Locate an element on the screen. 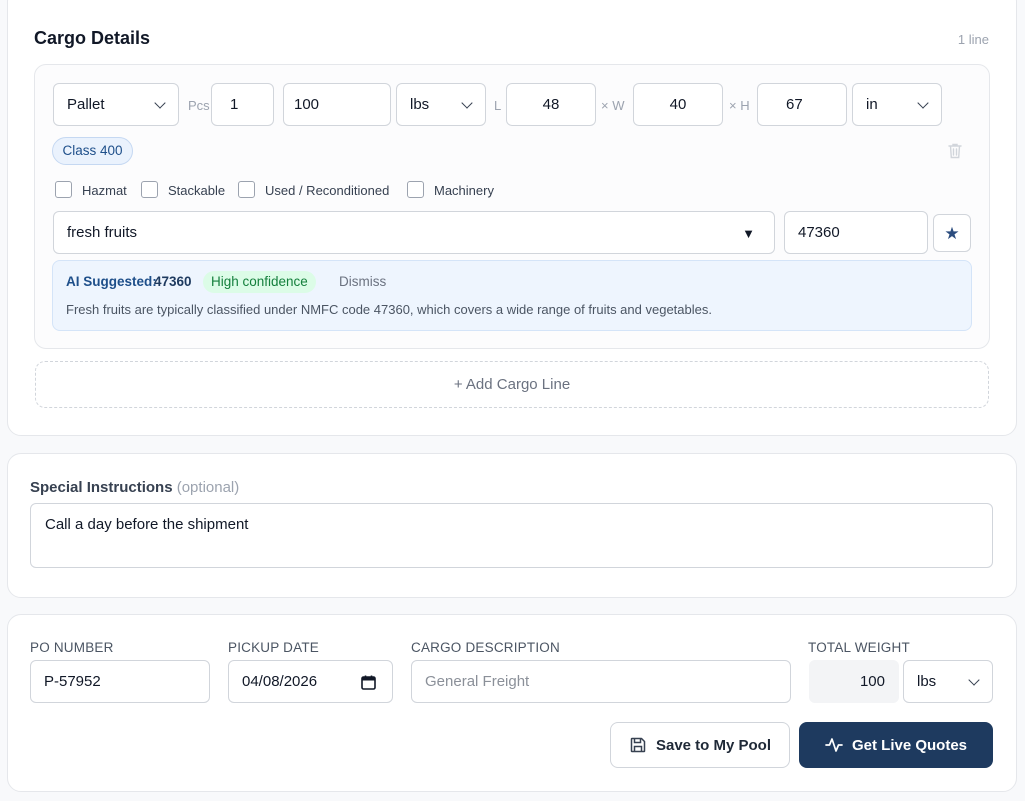 This screenshot has width=1025, height=801. save-icon is located at coordinates (638, 745).